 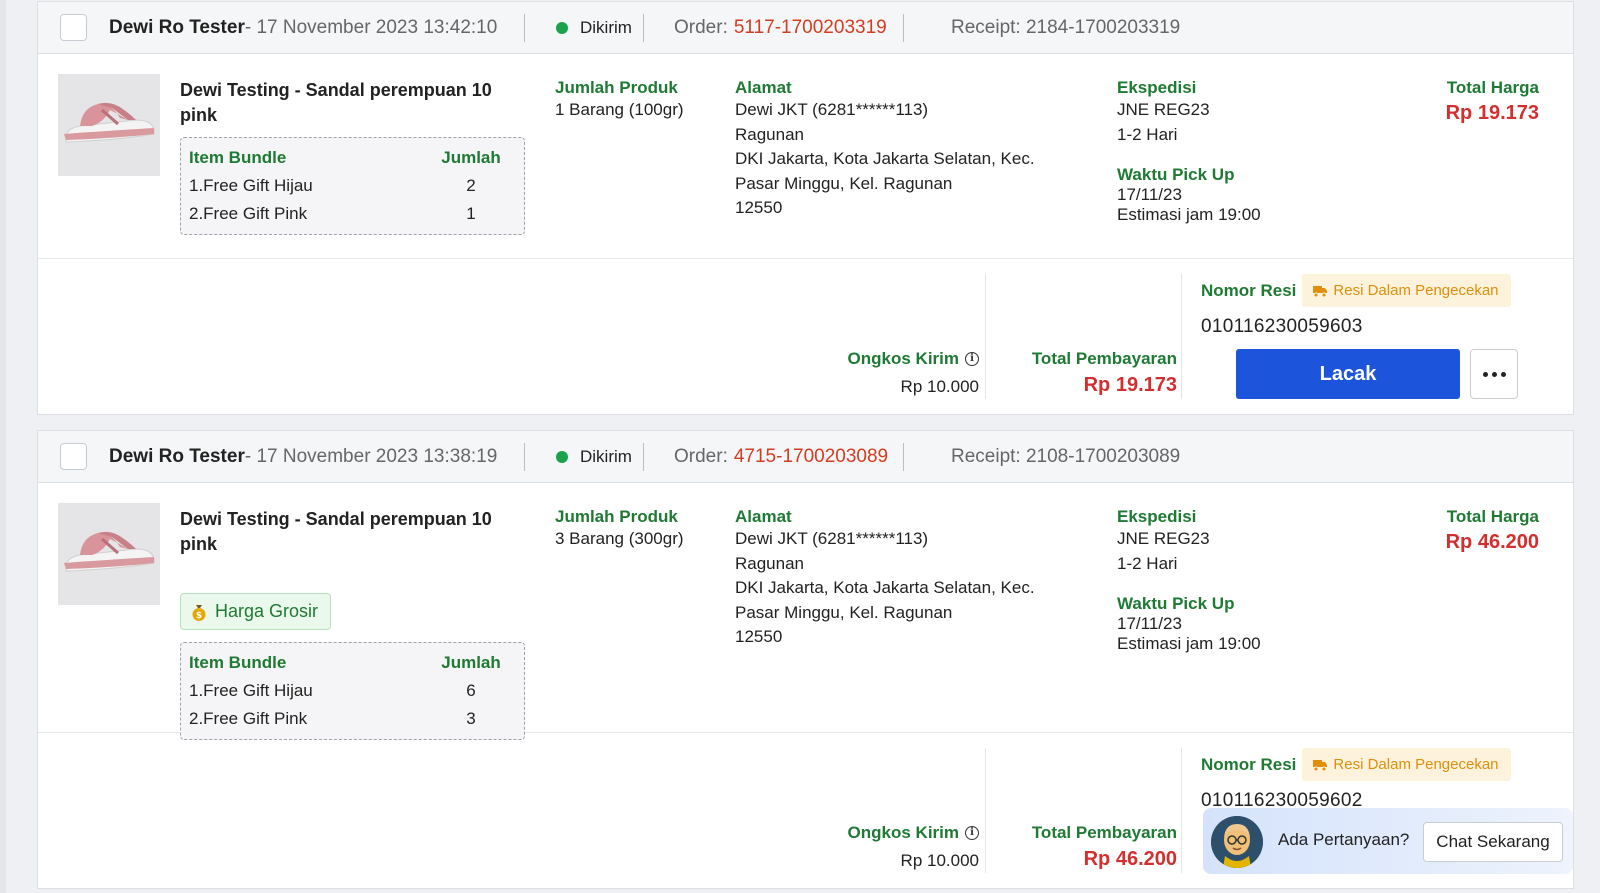 What do you see at coordinates (619, 538) in the screenshot?
I see `quantity-value: 3 Barang (300gr)` at bounding box center [619, 538].